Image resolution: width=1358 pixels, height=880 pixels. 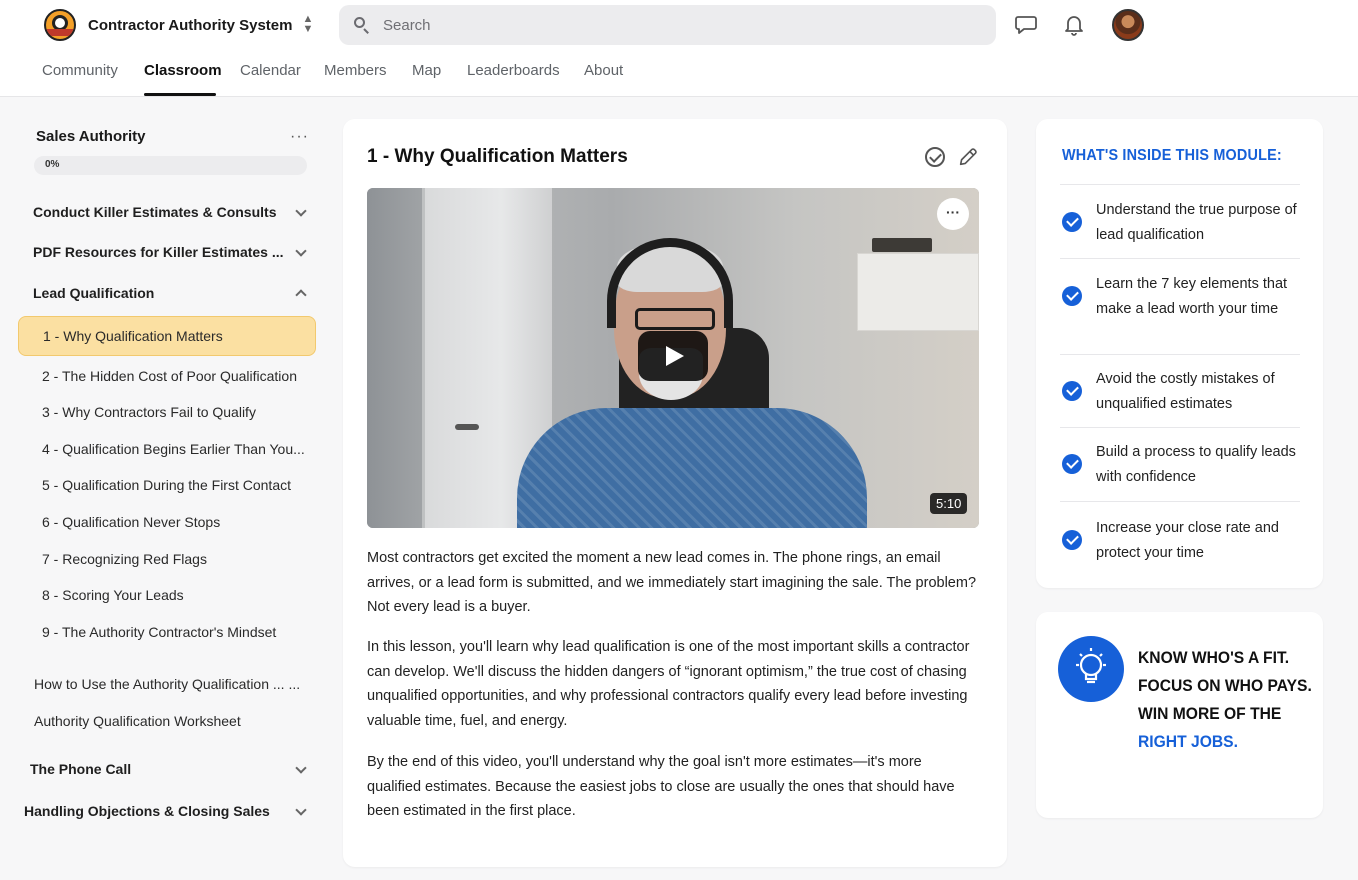 I want to click on section-lead-qualification: Lead Qualification, so click(x=183, y=293).